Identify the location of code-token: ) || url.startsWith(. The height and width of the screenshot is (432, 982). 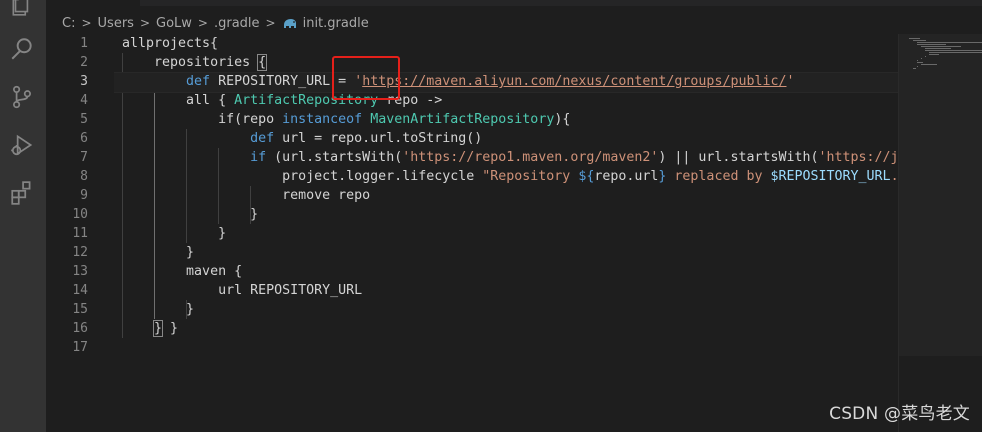
(738, 157).